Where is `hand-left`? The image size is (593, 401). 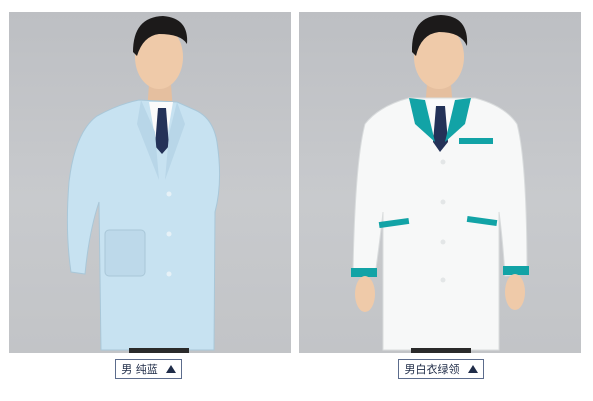 hand-left is located at coordinates (365, 294).